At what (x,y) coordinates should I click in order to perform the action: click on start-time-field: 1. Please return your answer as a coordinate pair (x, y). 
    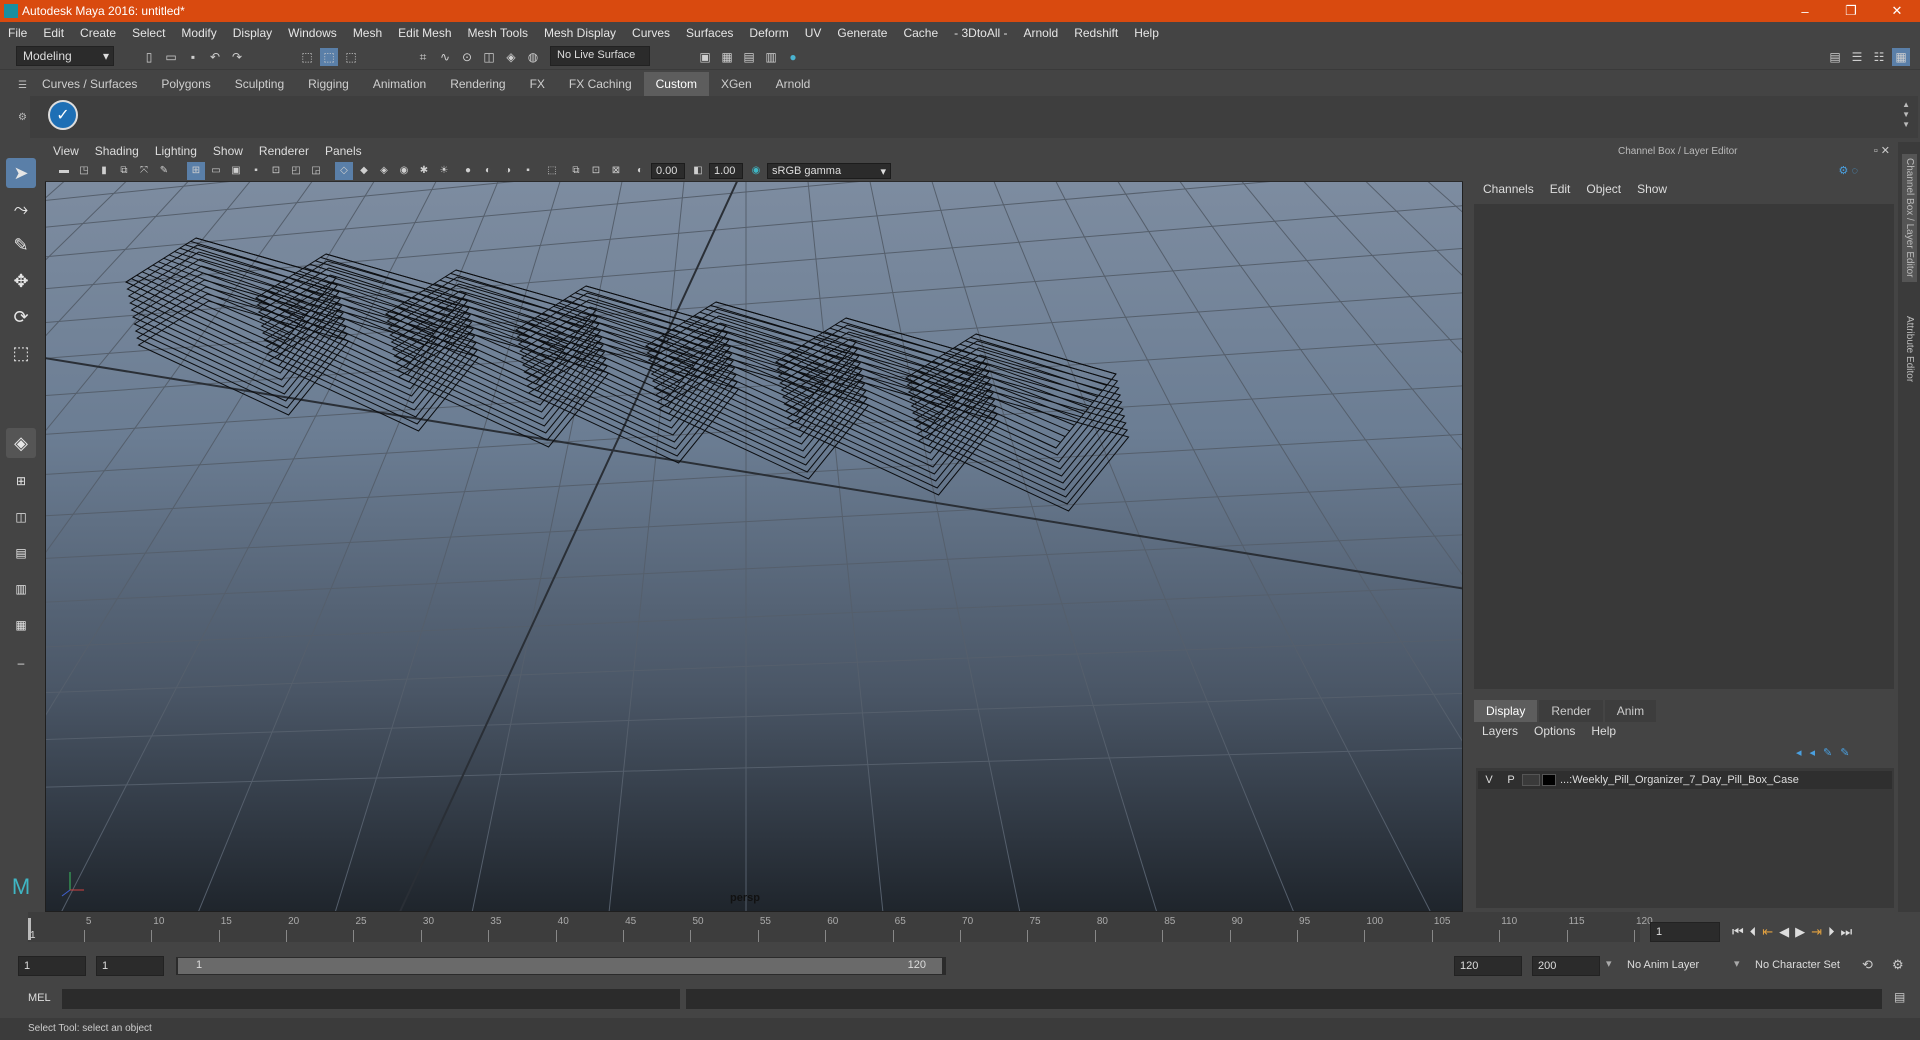
    Looking at the image, I should click on (52, 966).